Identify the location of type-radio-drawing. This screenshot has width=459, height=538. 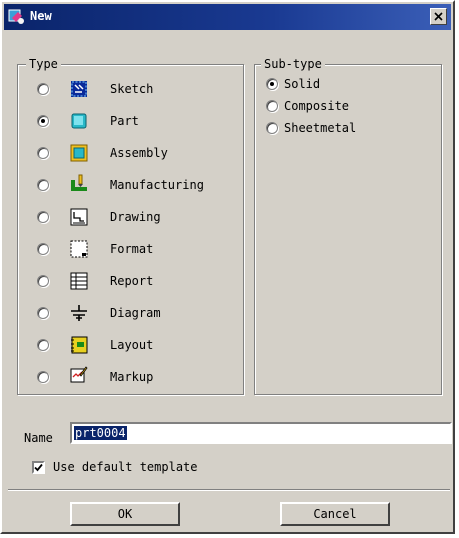
(43, 217).